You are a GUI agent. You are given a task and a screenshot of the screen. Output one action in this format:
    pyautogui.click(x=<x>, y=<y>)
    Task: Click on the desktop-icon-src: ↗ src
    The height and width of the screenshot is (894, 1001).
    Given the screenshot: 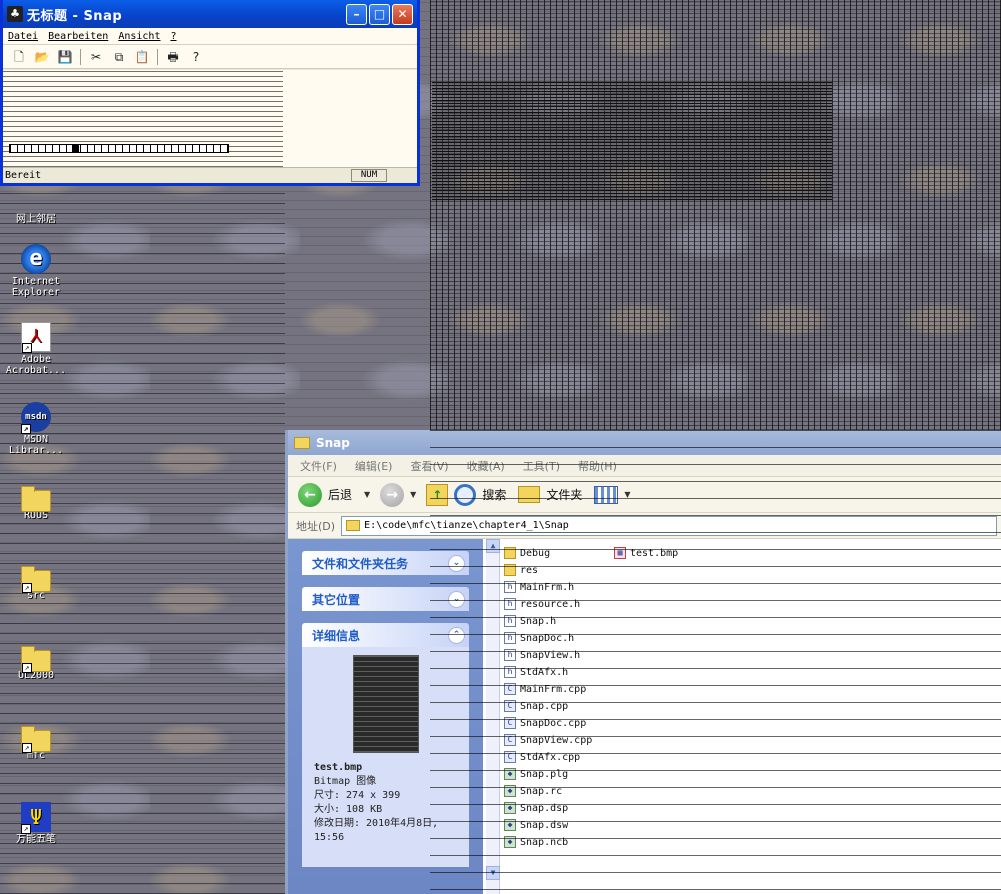 What is the action you would take?
    pyautogui.click(x=36, y=583)
    